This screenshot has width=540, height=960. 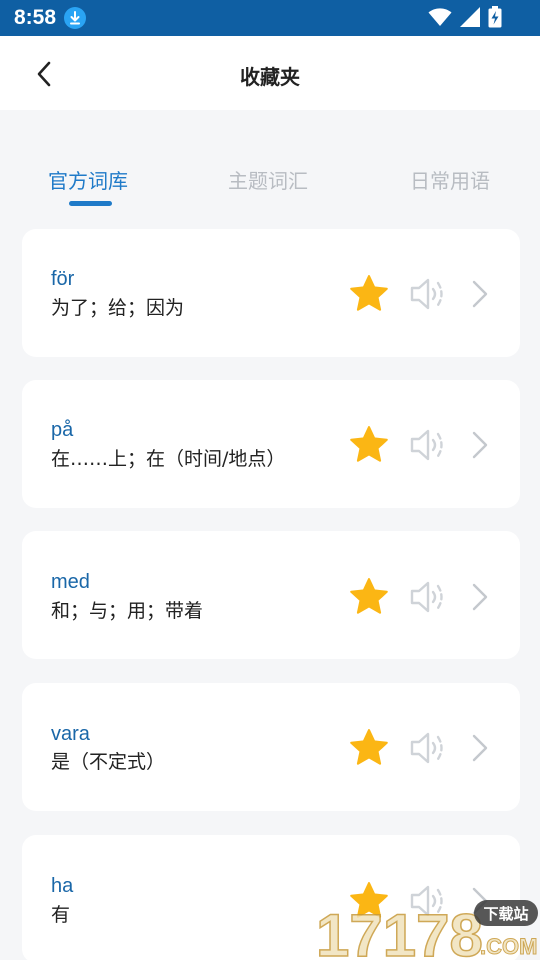 What do you see at coordinates (63, 279) in the screenshot?
I see `word-text: för` at bounding box center [63, 279].